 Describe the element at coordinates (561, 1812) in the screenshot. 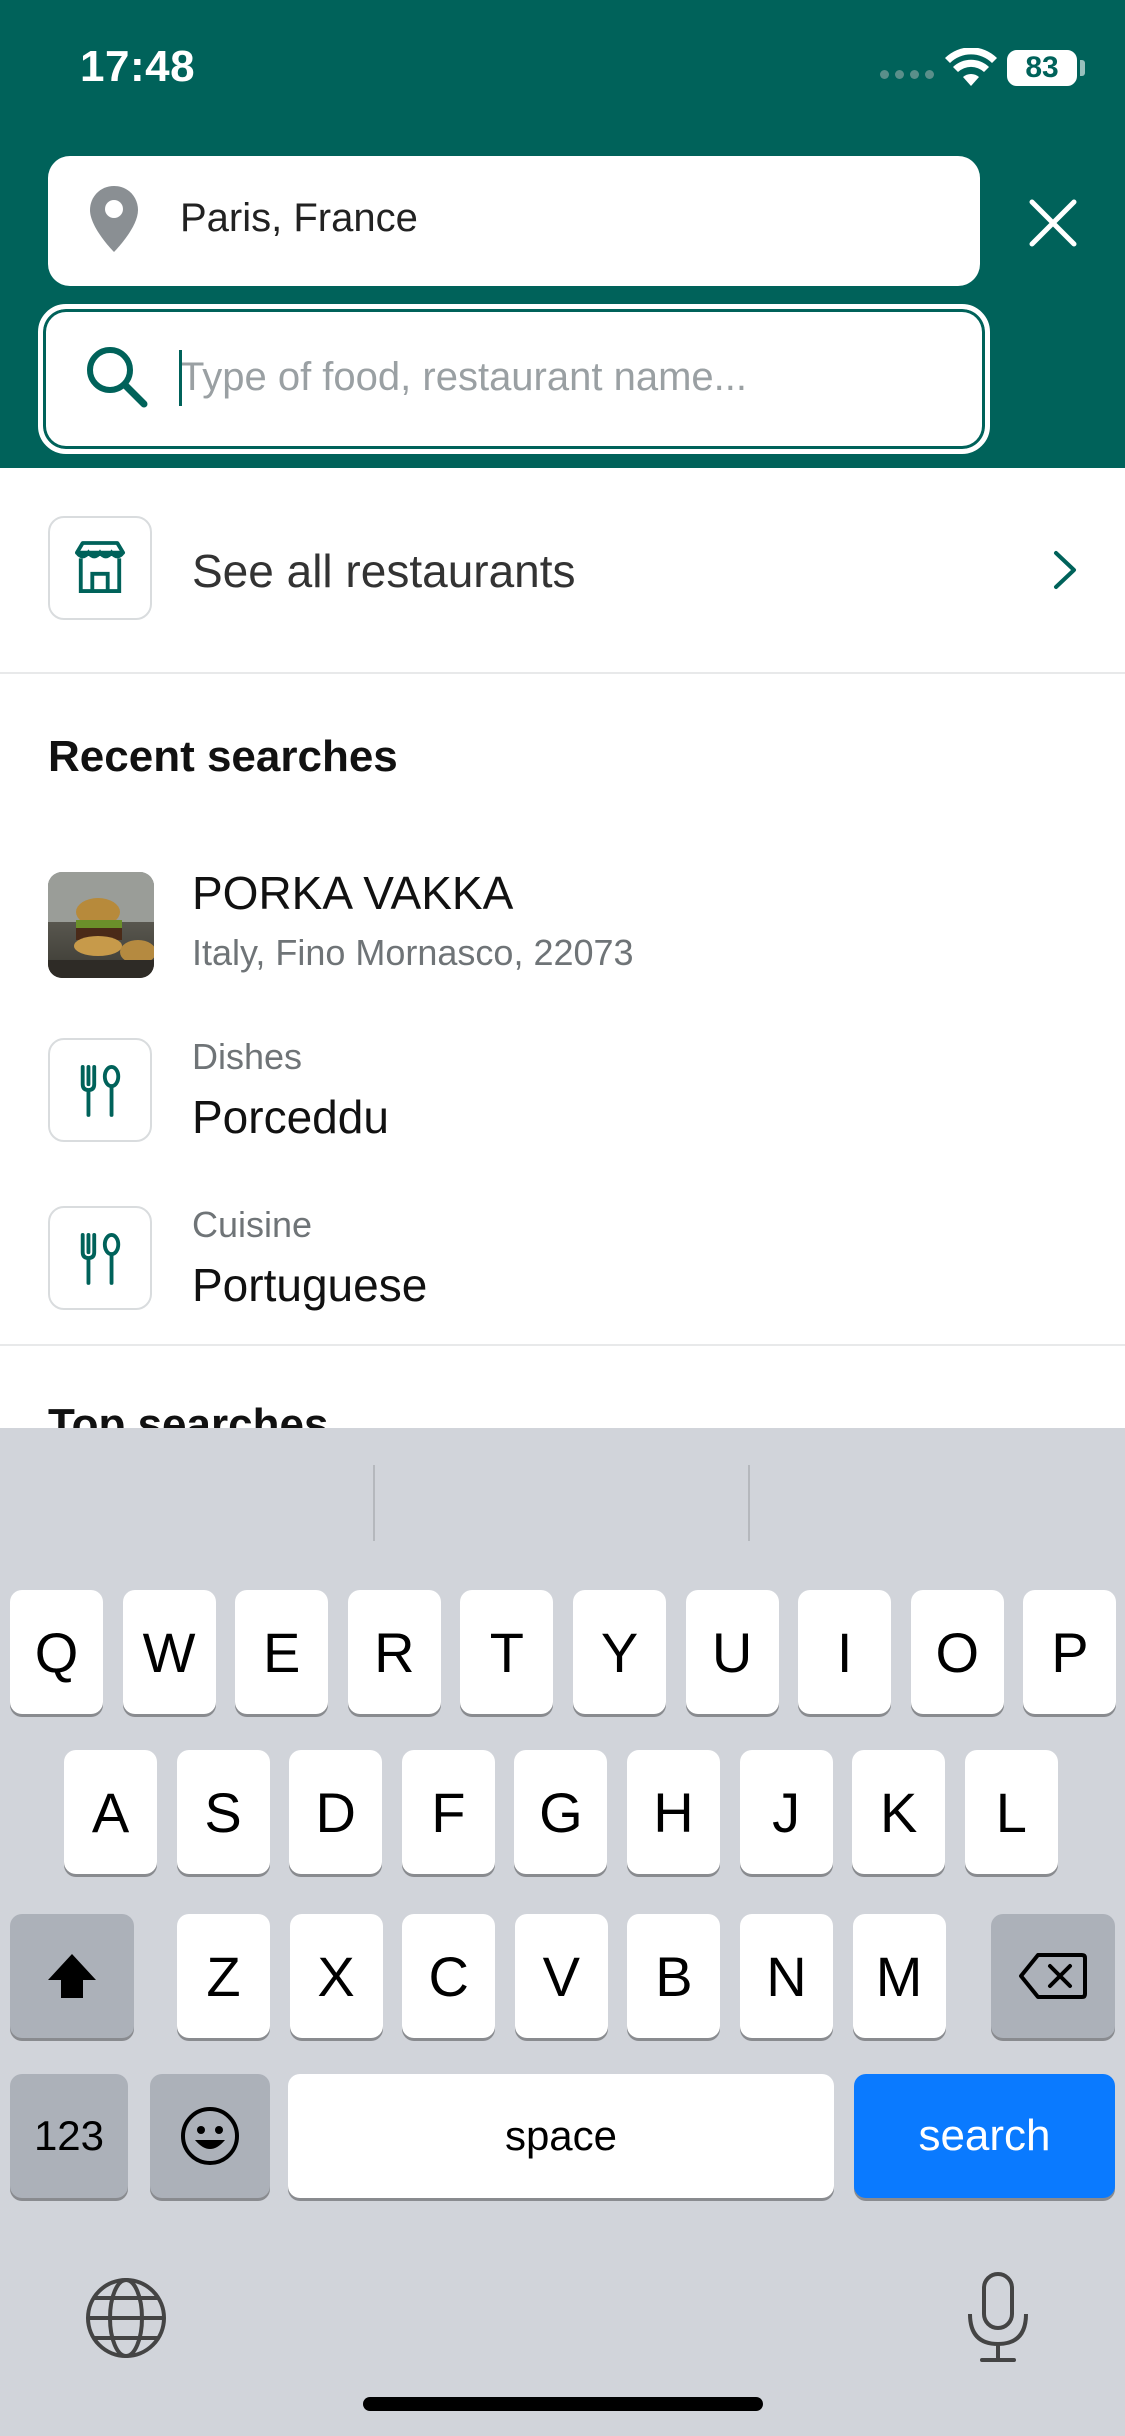

I see `key-g: G` at that location.